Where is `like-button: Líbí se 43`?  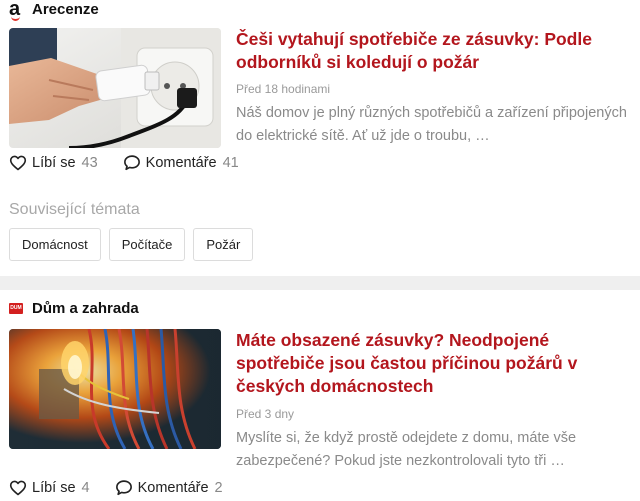 like-button: Líbí se 43 is located at coordinates (53, 163).